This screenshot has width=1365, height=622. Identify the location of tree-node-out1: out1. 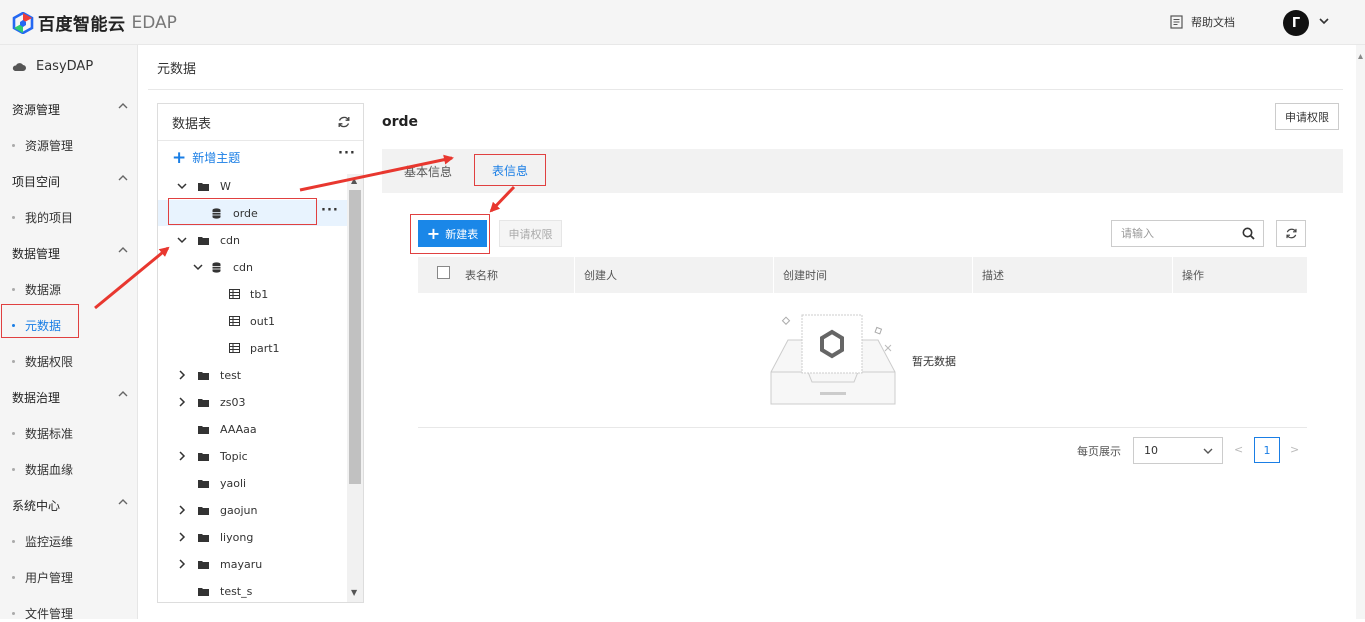
(253, 321).